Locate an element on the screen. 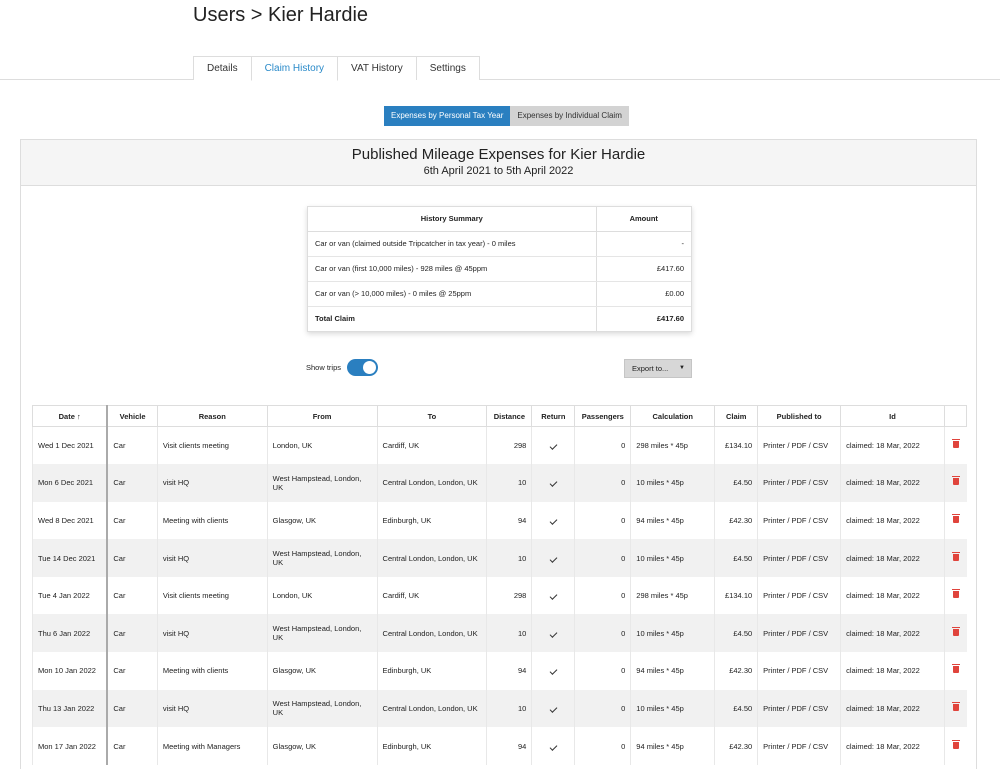 Image resolution: width=1000 pixels, height=769 pixels. show-trips-toggle is located at coordinates (363, 367).